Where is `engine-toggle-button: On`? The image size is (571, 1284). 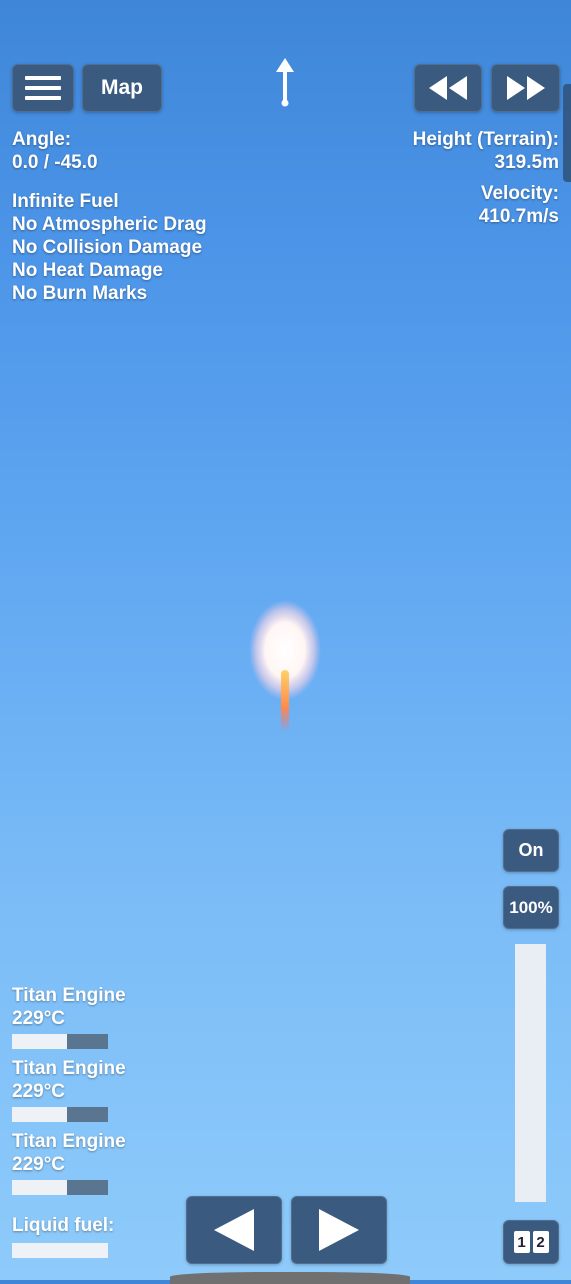 engine-toggle-button: On is located at coordinates (531, 850).